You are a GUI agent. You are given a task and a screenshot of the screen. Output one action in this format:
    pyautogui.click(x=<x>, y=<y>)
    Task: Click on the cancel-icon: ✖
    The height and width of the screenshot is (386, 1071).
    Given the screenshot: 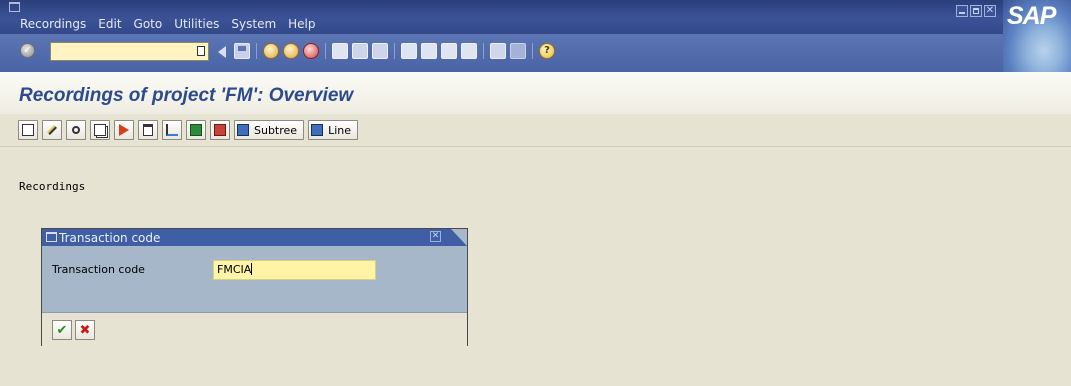 What is the action you would take?
    pyautogui.click(x=85, y=330)
    